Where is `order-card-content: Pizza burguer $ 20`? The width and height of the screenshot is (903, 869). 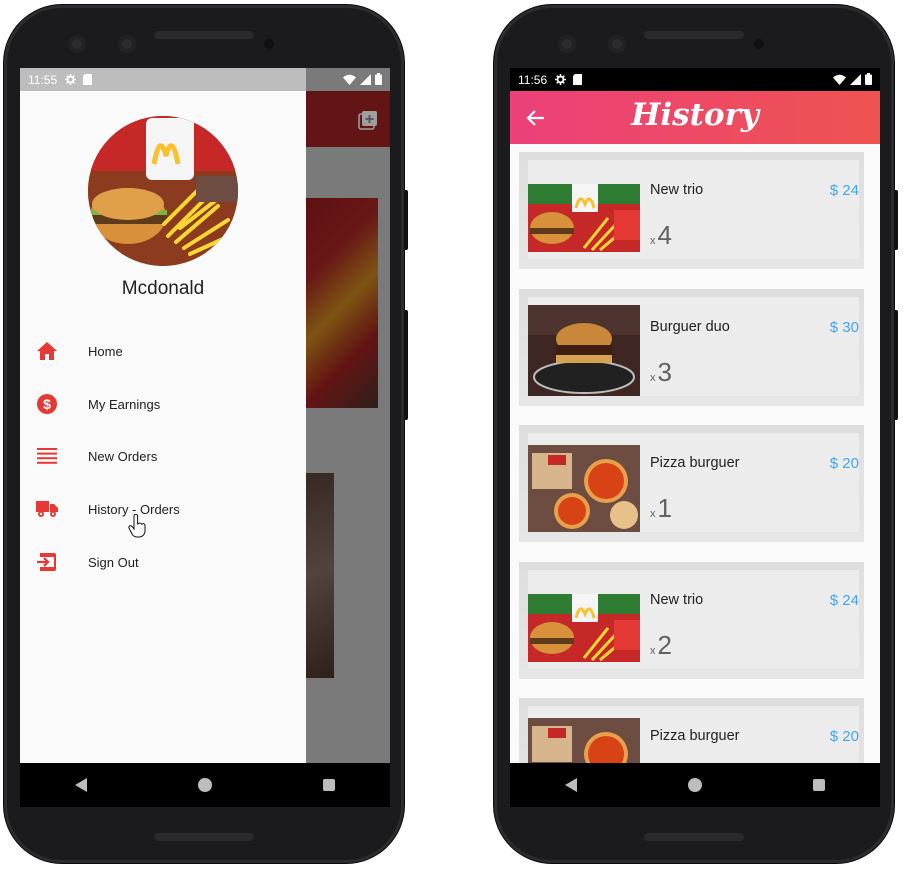 order-card-content: Pizza burguer $ 20 is located at coordinates (693, 734).